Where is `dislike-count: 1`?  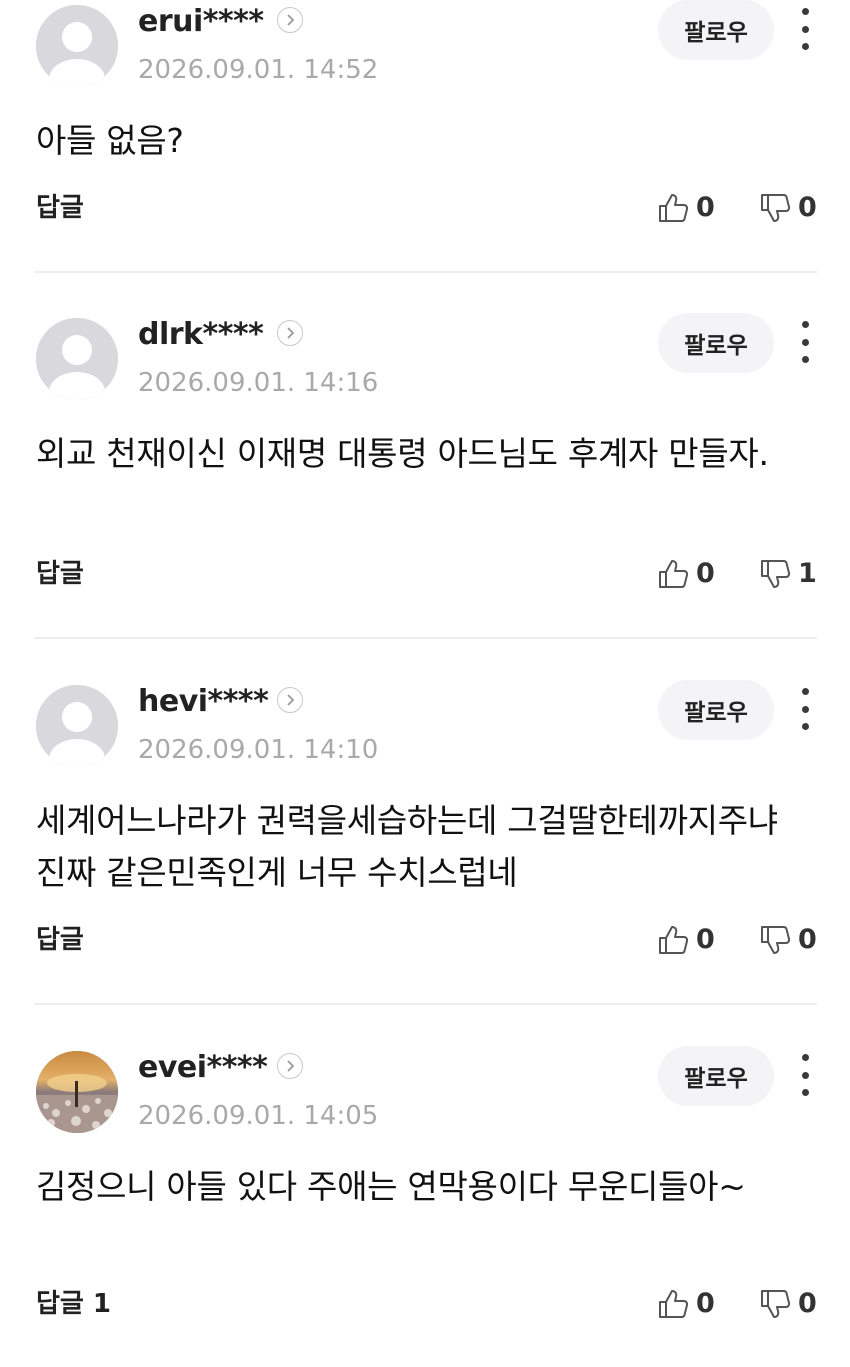
dislike-count: 1 is located at coordinates (807, 573).